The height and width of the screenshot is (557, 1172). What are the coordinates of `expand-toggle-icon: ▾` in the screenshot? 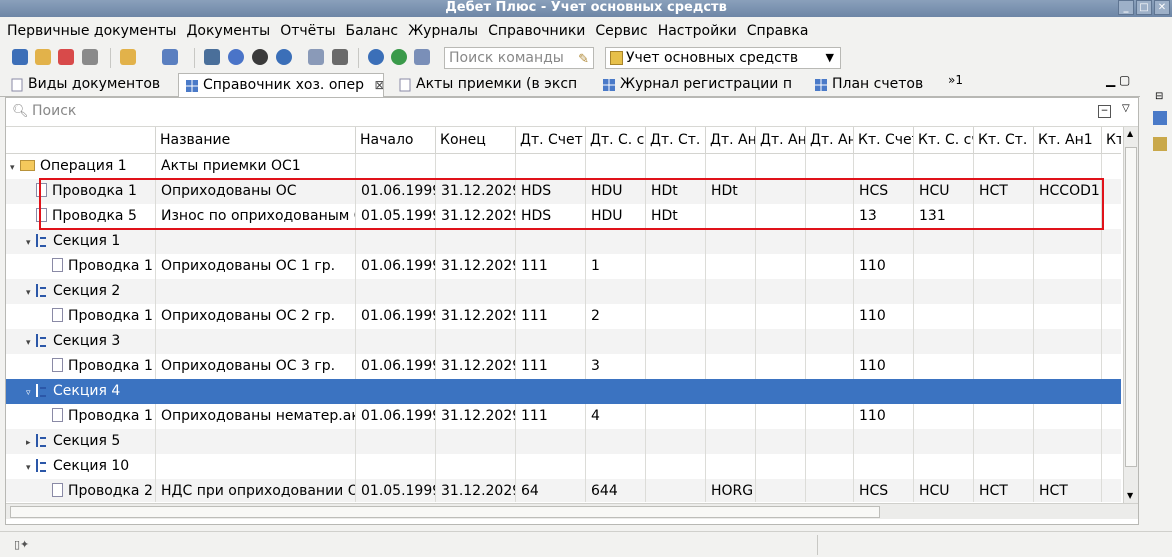 It's located at (15, 167).